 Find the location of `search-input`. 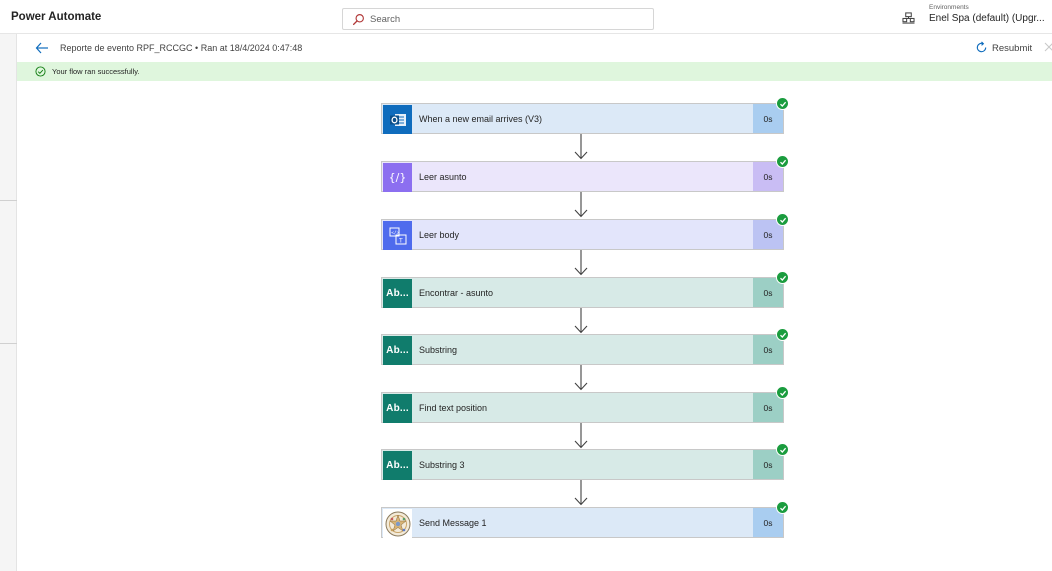

search-input is located at coordinates (505, 19).